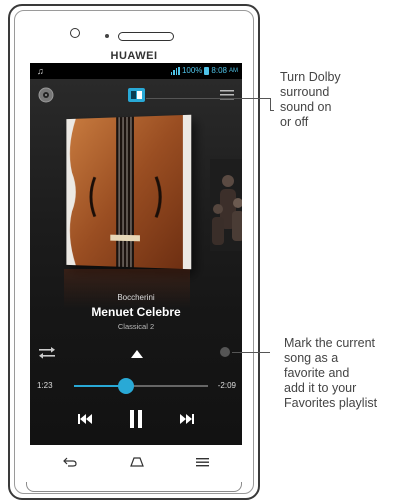  What do you see at coordinates (134, 487) in the screenshot?
I see `phone-bottom-edge` at bounding box center [134, 487].